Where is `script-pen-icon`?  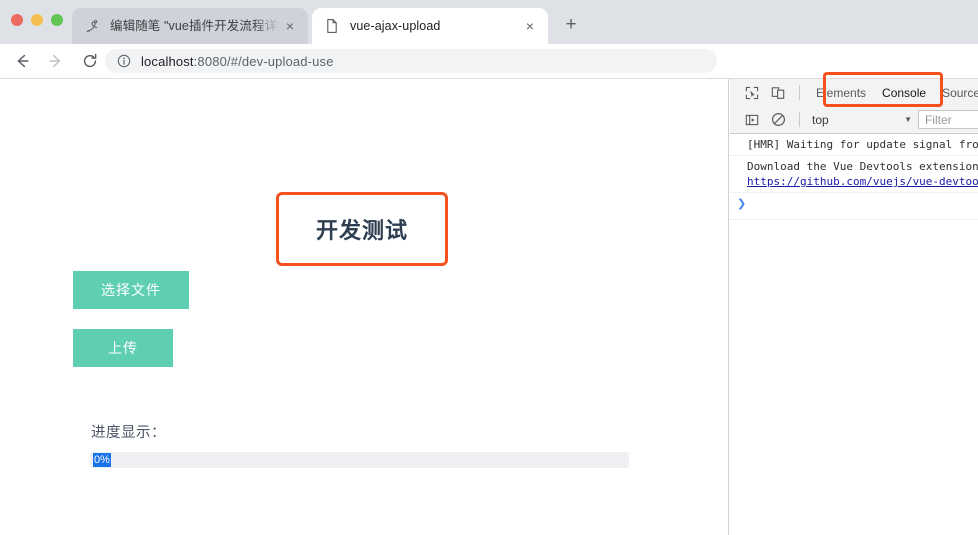
script-pen-icon is located at coordinates (92, 26).